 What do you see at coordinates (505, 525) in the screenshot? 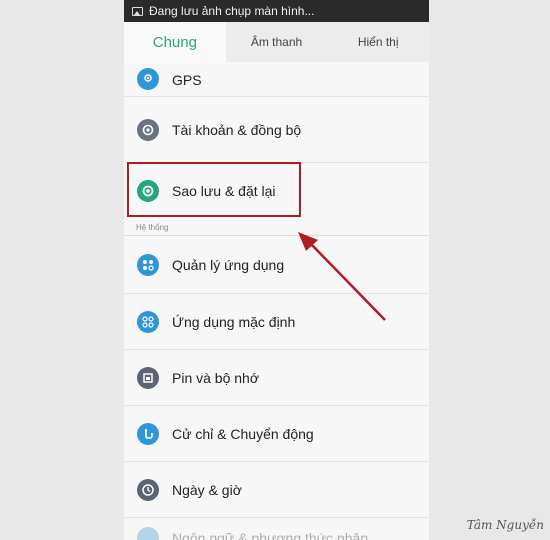
I see `watermark-signature: Tâm Nguyễn` at bounding box center [505, 525].